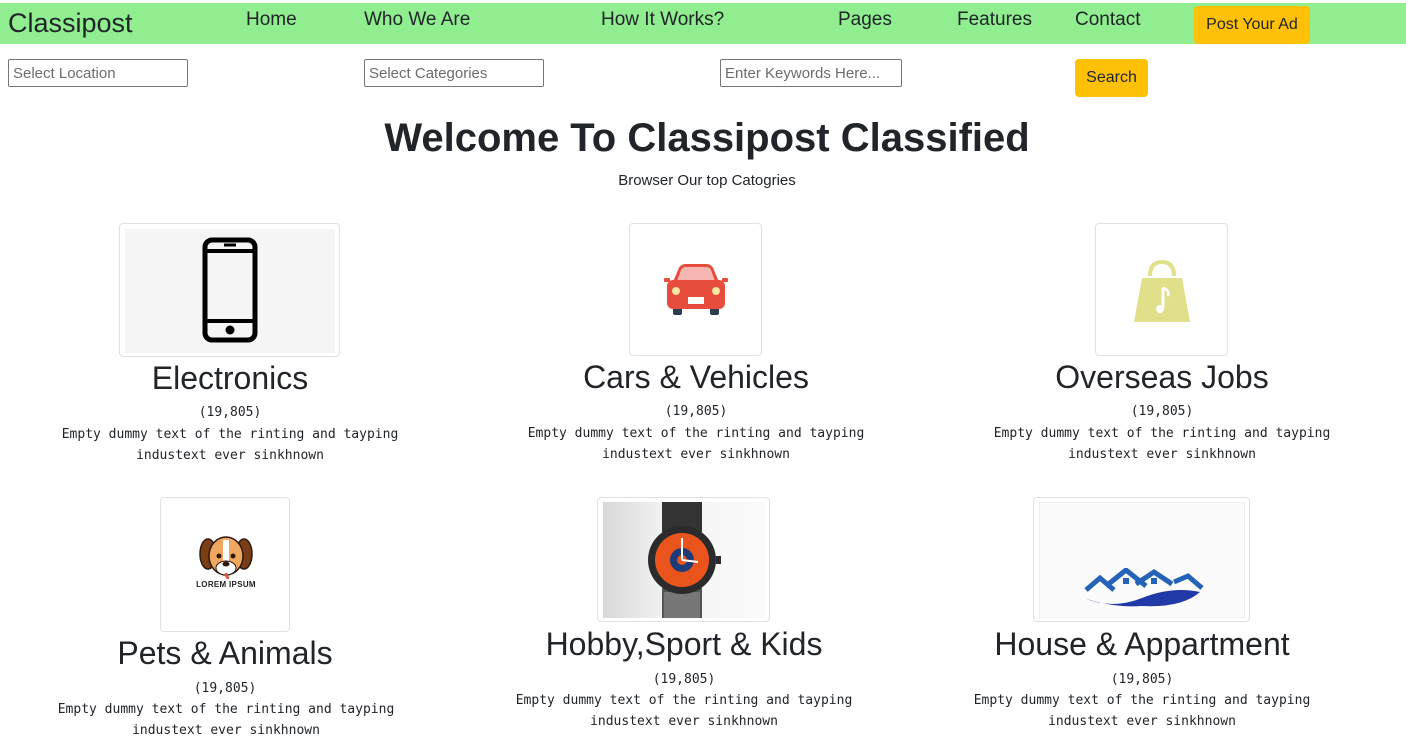 The image size is (1406, 744). I want to click on category-image-house, so click(1141, 559).